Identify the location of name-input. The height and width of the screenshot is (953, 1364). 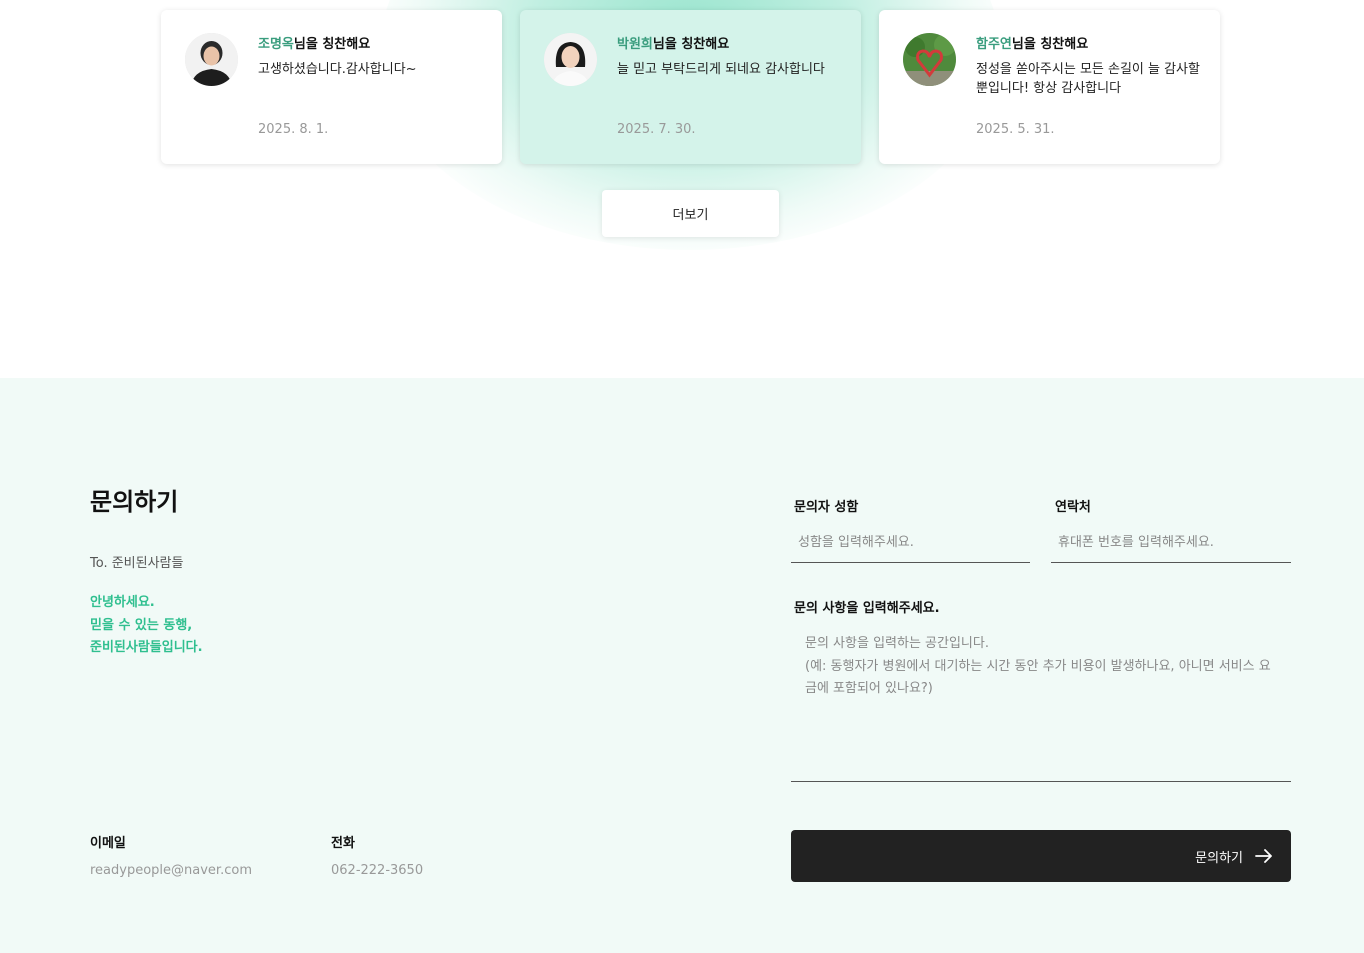
(910, 543).